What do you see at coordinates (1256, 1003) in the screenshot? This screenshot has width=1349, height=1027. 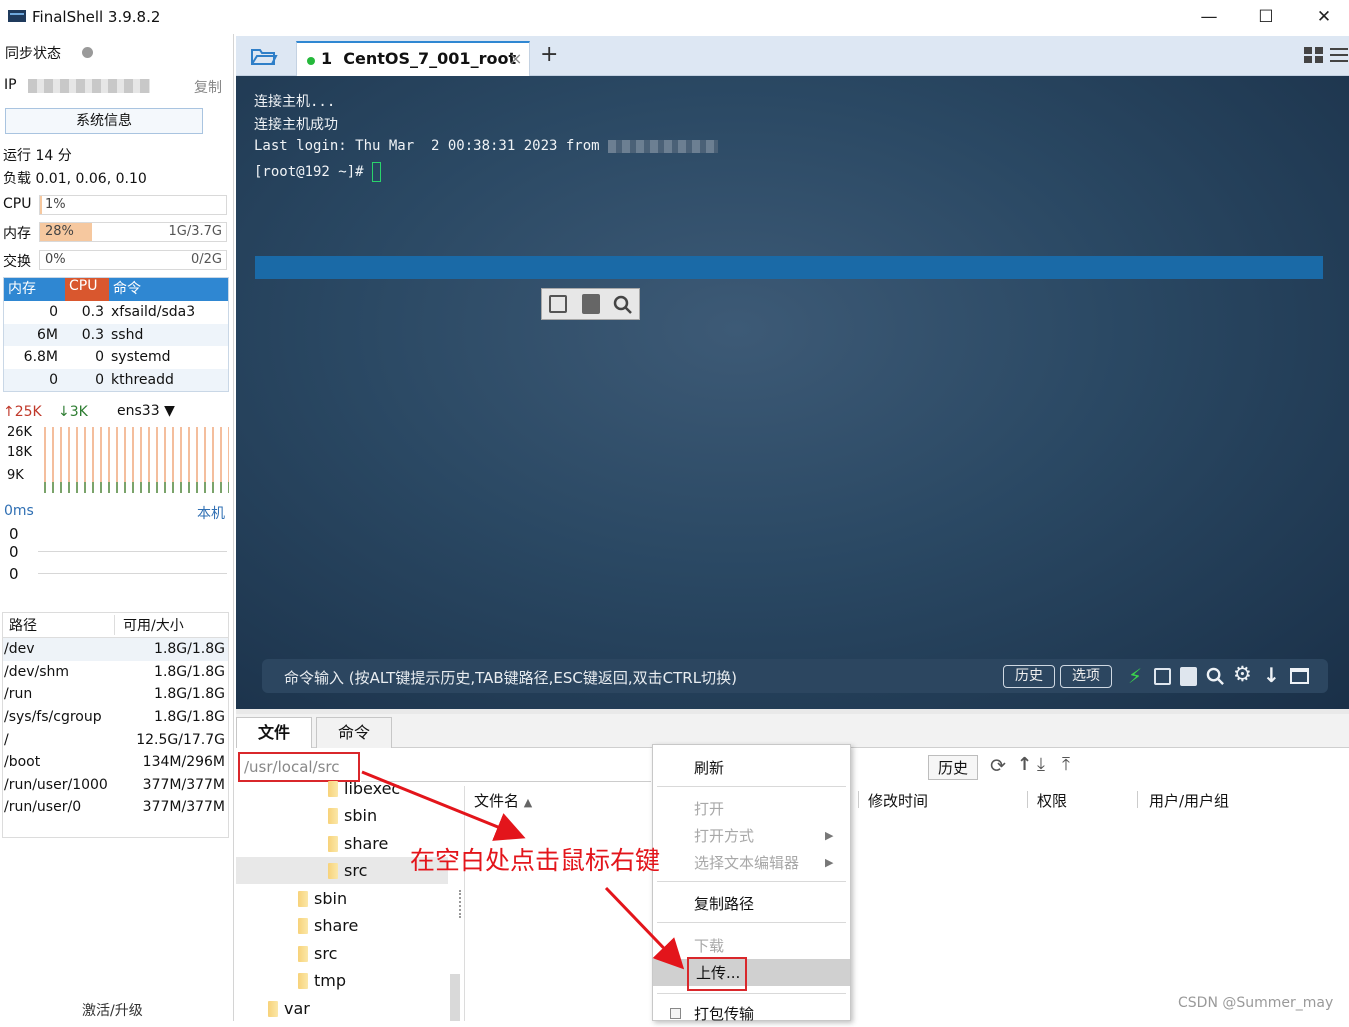 I see `watermark: CSDN @Summer_may` at bounding box center [1256, 1003].